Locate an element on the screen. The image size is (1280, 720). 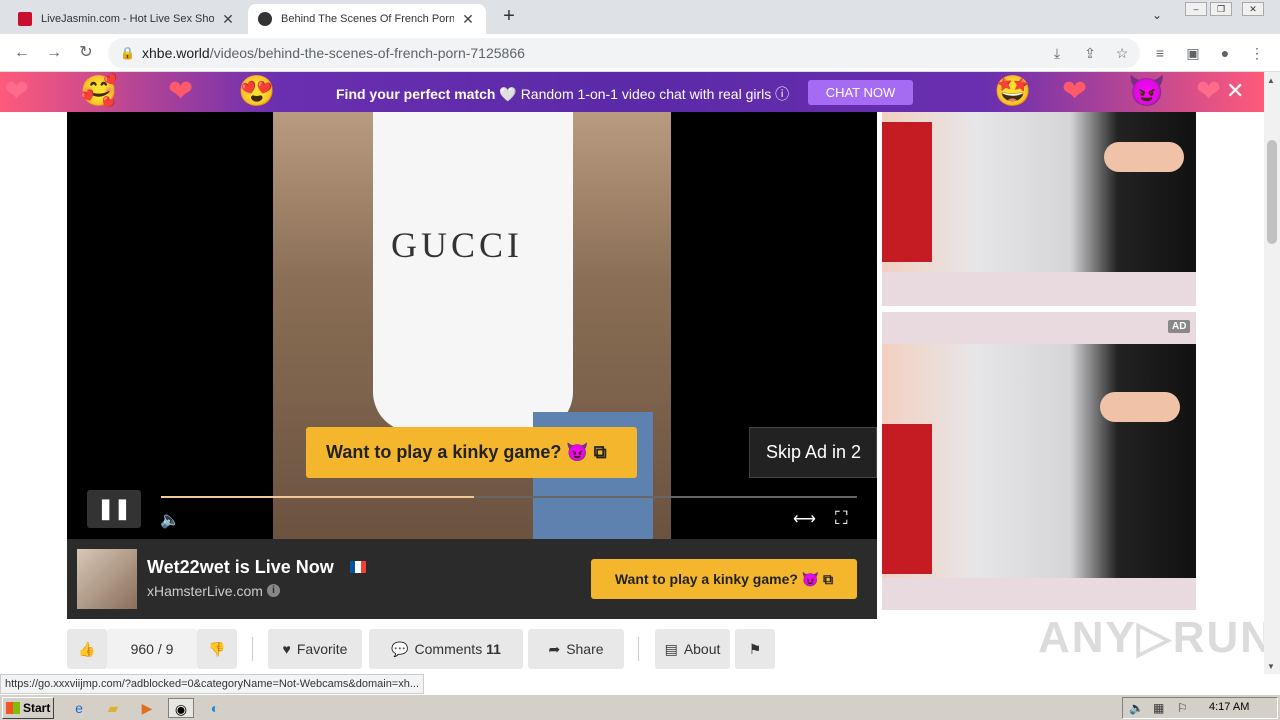
tab-livejasmin: LiveJasmin.com - Hot Live Sex Shows ✕ is located at coordinates (127, 19).